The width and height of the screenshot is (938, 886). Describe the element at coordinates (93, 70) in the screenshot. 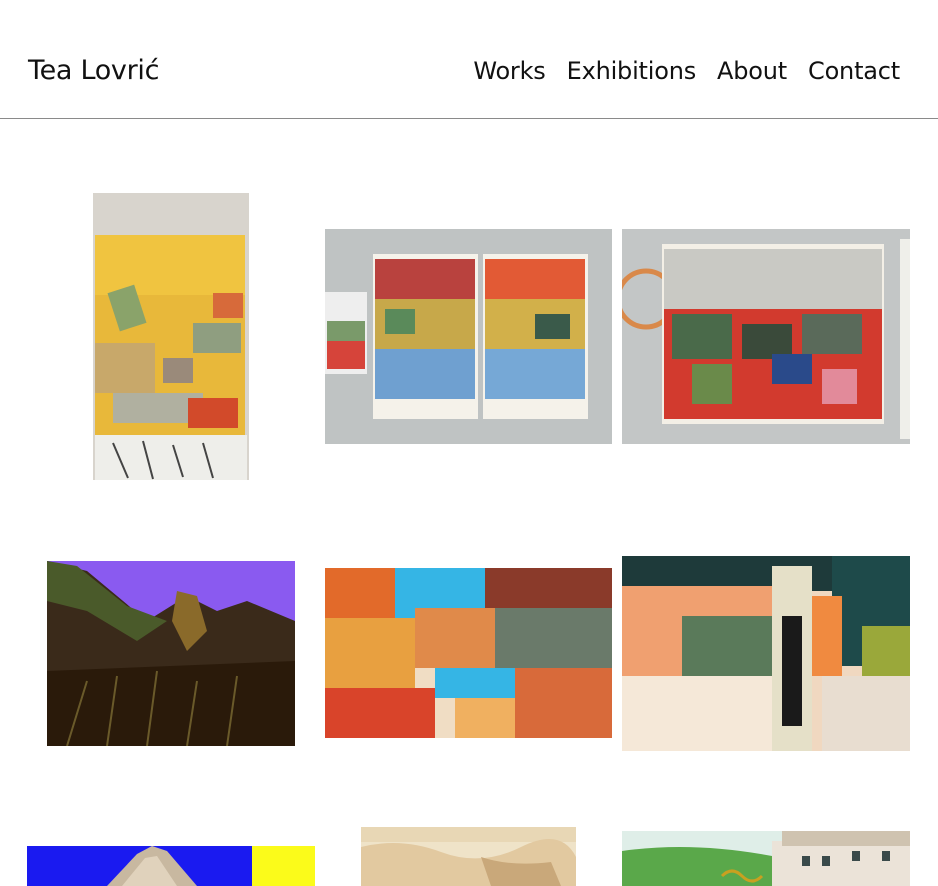

I see `site-title: Tea Lovrić` at that location.